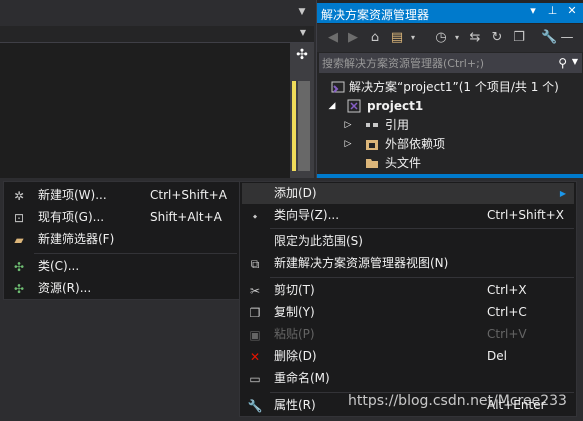 The image size is (583, 421). I want to click on existing-item-icon: ⊡, so click(19, 218).